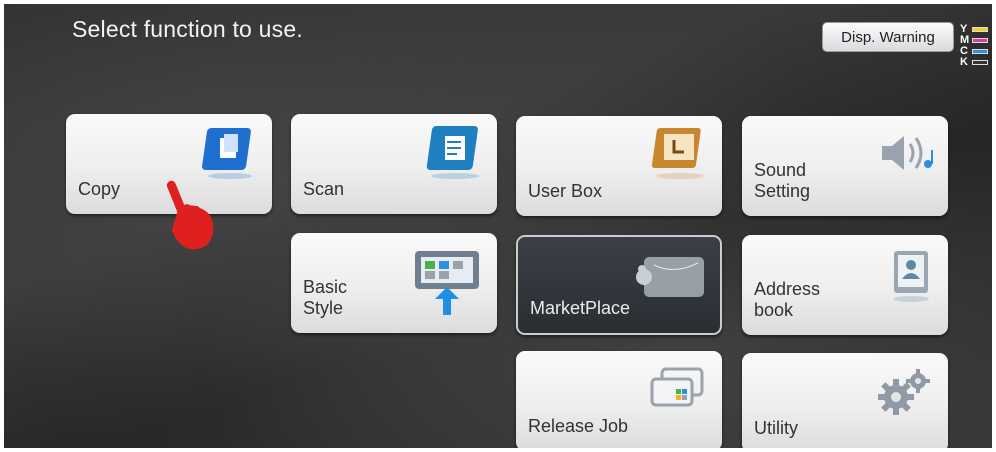 The image size is (996, 452). I want to click on copy-label: Copy, so click(99, 189).